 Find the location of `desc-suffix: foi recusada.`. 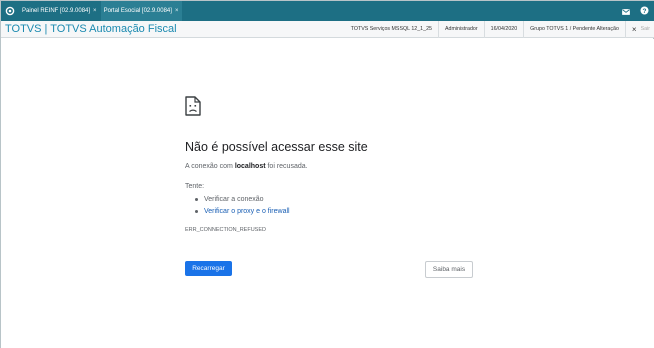

desc-suffix: foi recusada. is located at coordinates (286, 166).